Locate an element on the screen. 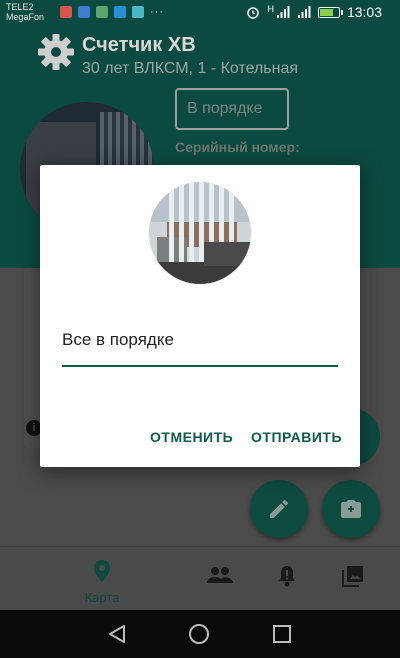  battery-icon is located at coordinates (330, 12).